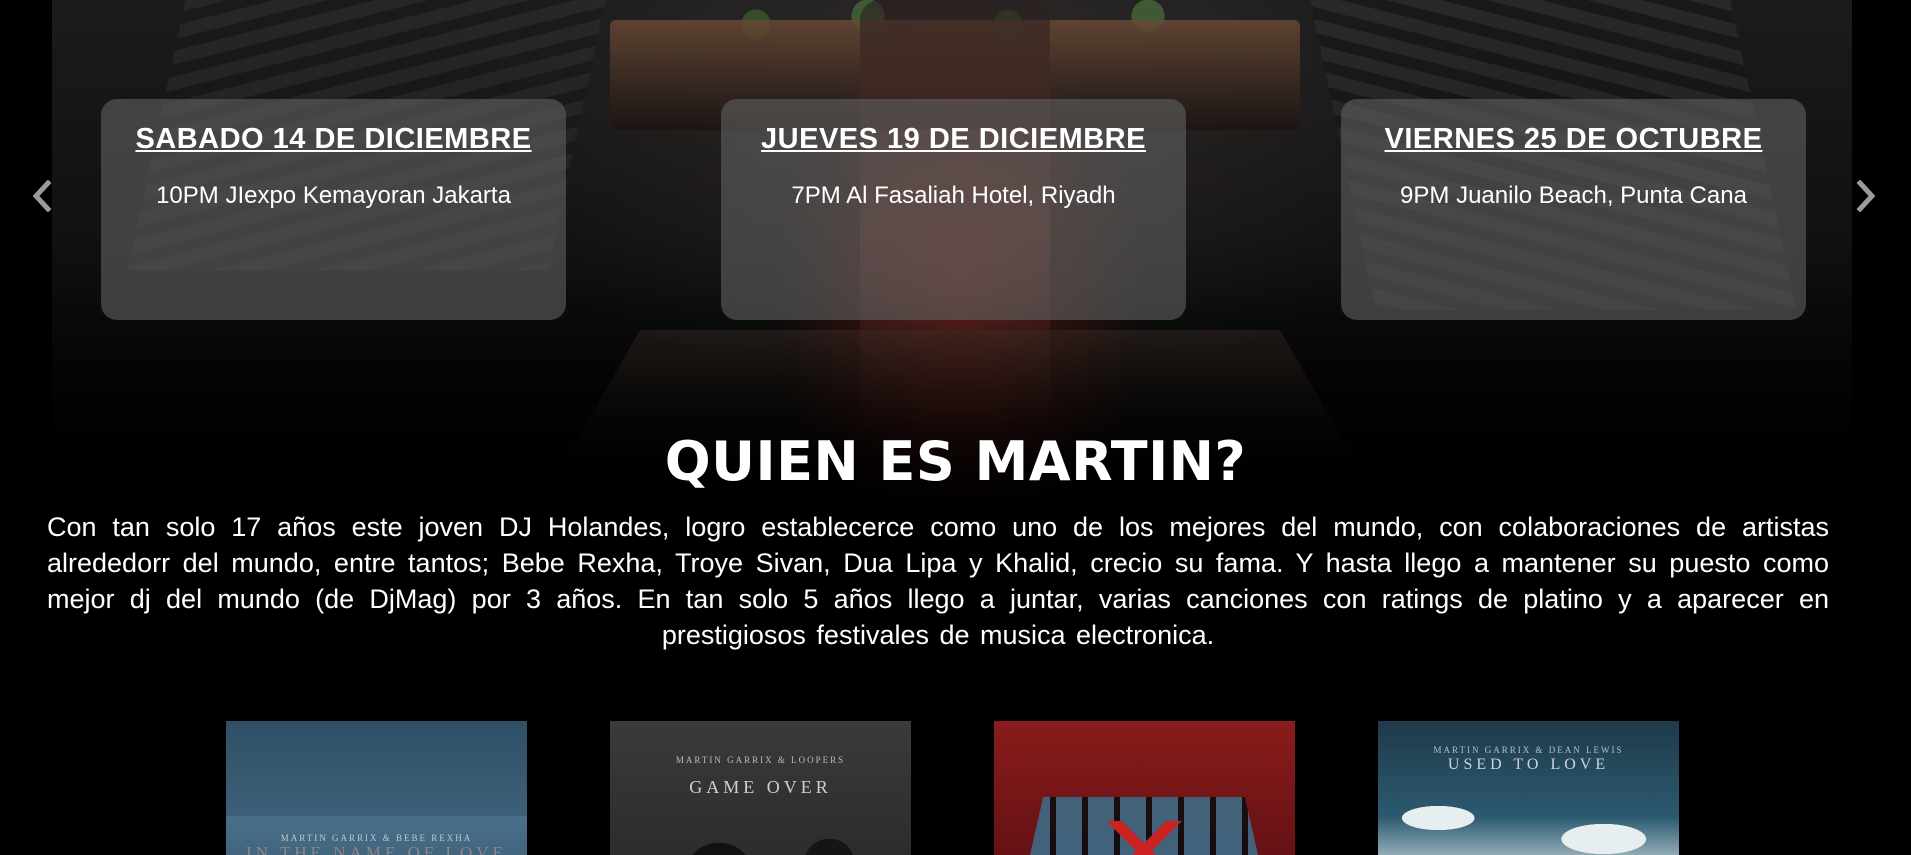 This screenshot has width=1911, height=855. I want to click on album-cover-game-over: MARTIN GARRIX & LOOPERS GAME OVER, so click(760, 788).